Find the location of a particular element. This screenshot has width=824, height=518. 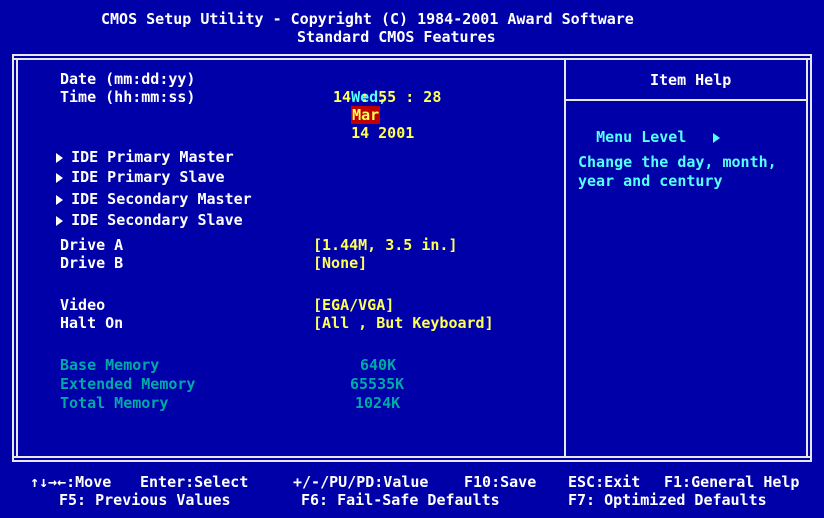

date-dayyear: 14 2001 is located at coordinates (382, 133).